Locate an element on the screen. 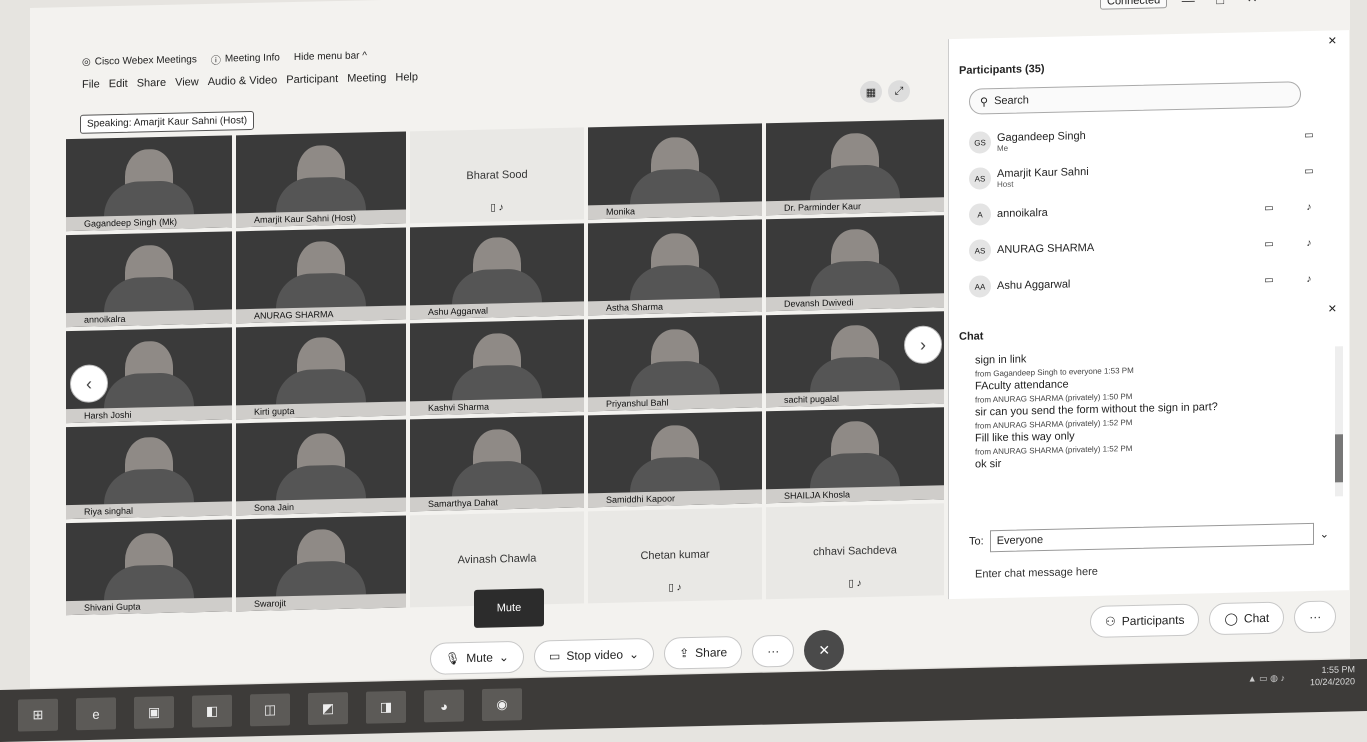  layout-controls: ▦ ⤢ is located at coordinates (885, 92).